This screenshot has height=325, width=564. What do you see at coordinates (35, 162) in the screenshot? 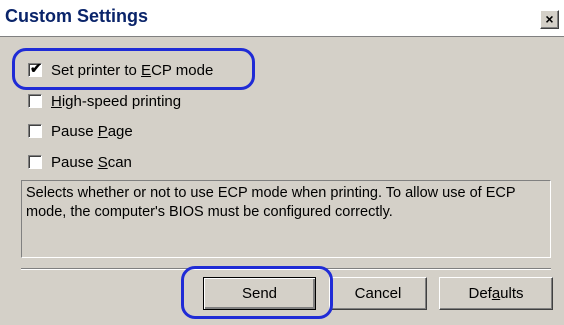
I see `pause-scan-checkbox` at bounding box center [35, 162].